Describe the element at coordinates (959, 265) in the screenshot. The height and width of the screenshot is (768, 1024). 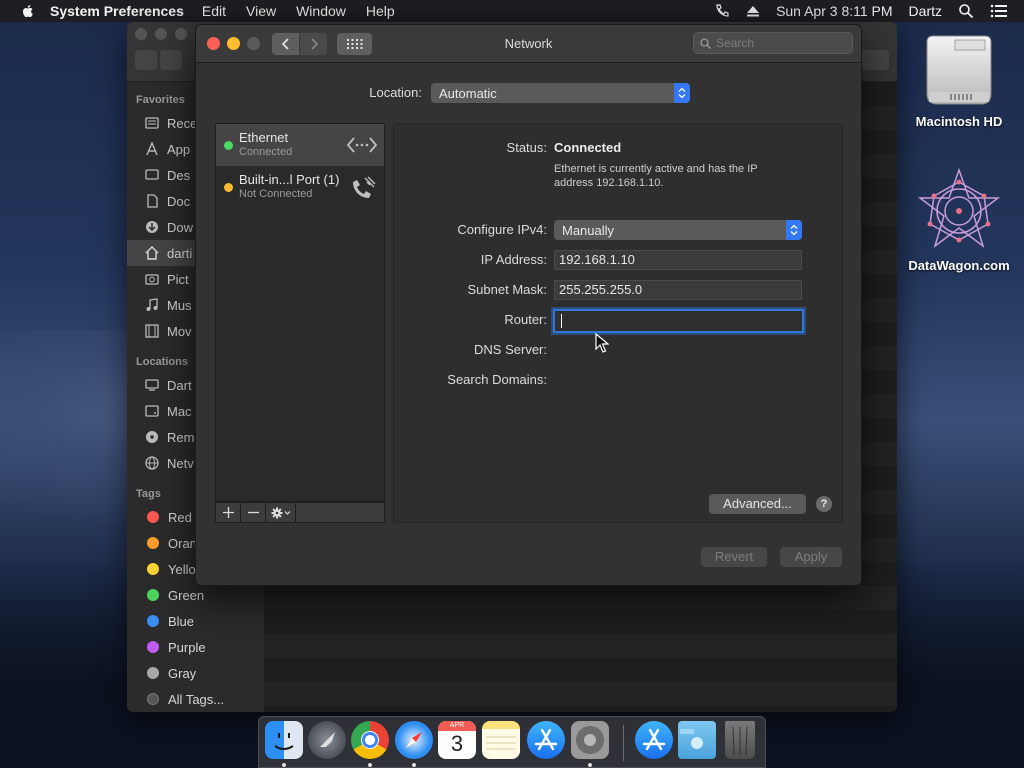
I see `desktop-icon-label: DataWagon.com` at that location.